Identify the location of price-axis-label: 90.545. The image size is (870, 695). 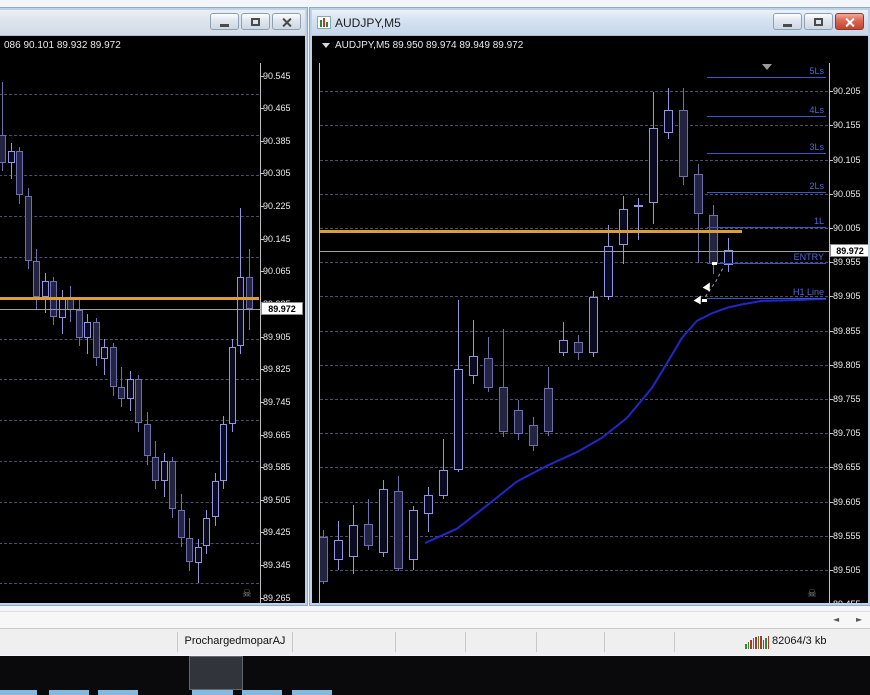
(277, 76).